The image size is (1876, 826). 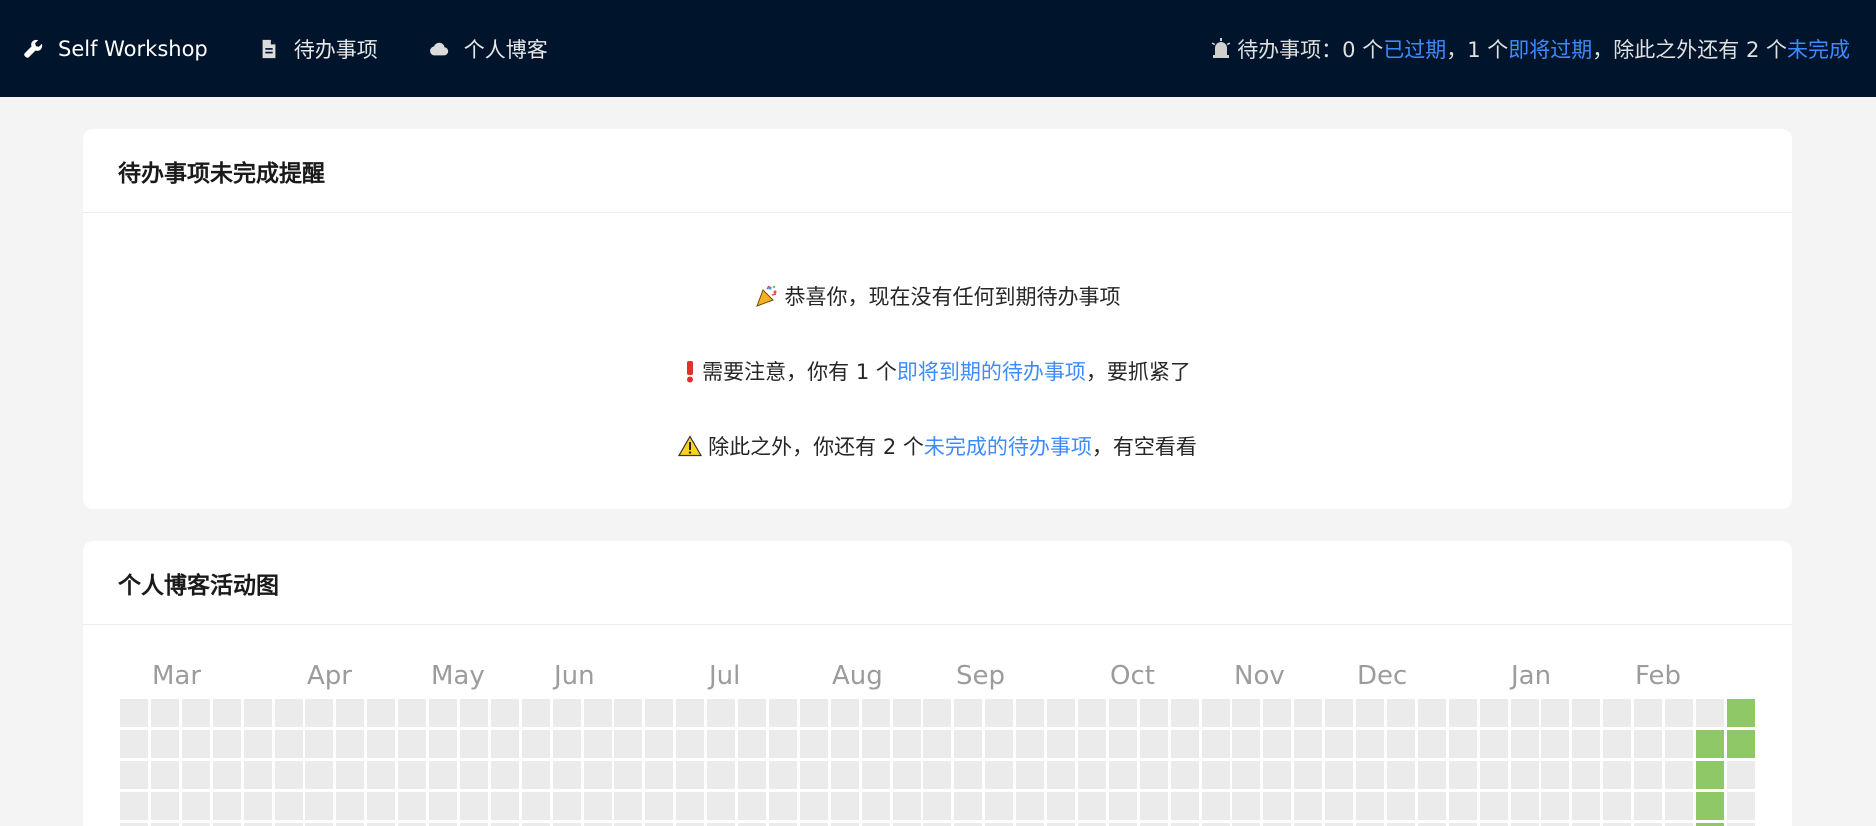 What do you see at coordinates (318, 49) in the screenshot?
I see `nav-item-todo: 待办事项` at bounding box center [318, 49].